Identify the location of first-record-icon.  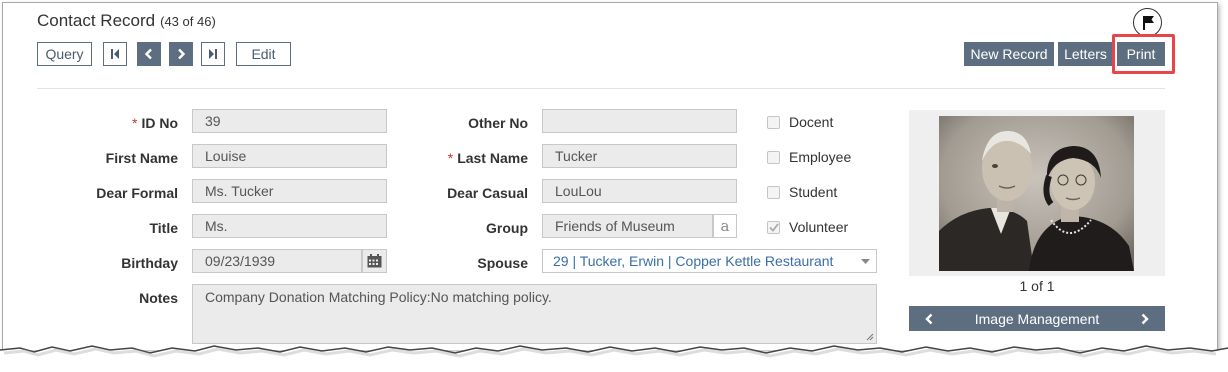
(115, 54).